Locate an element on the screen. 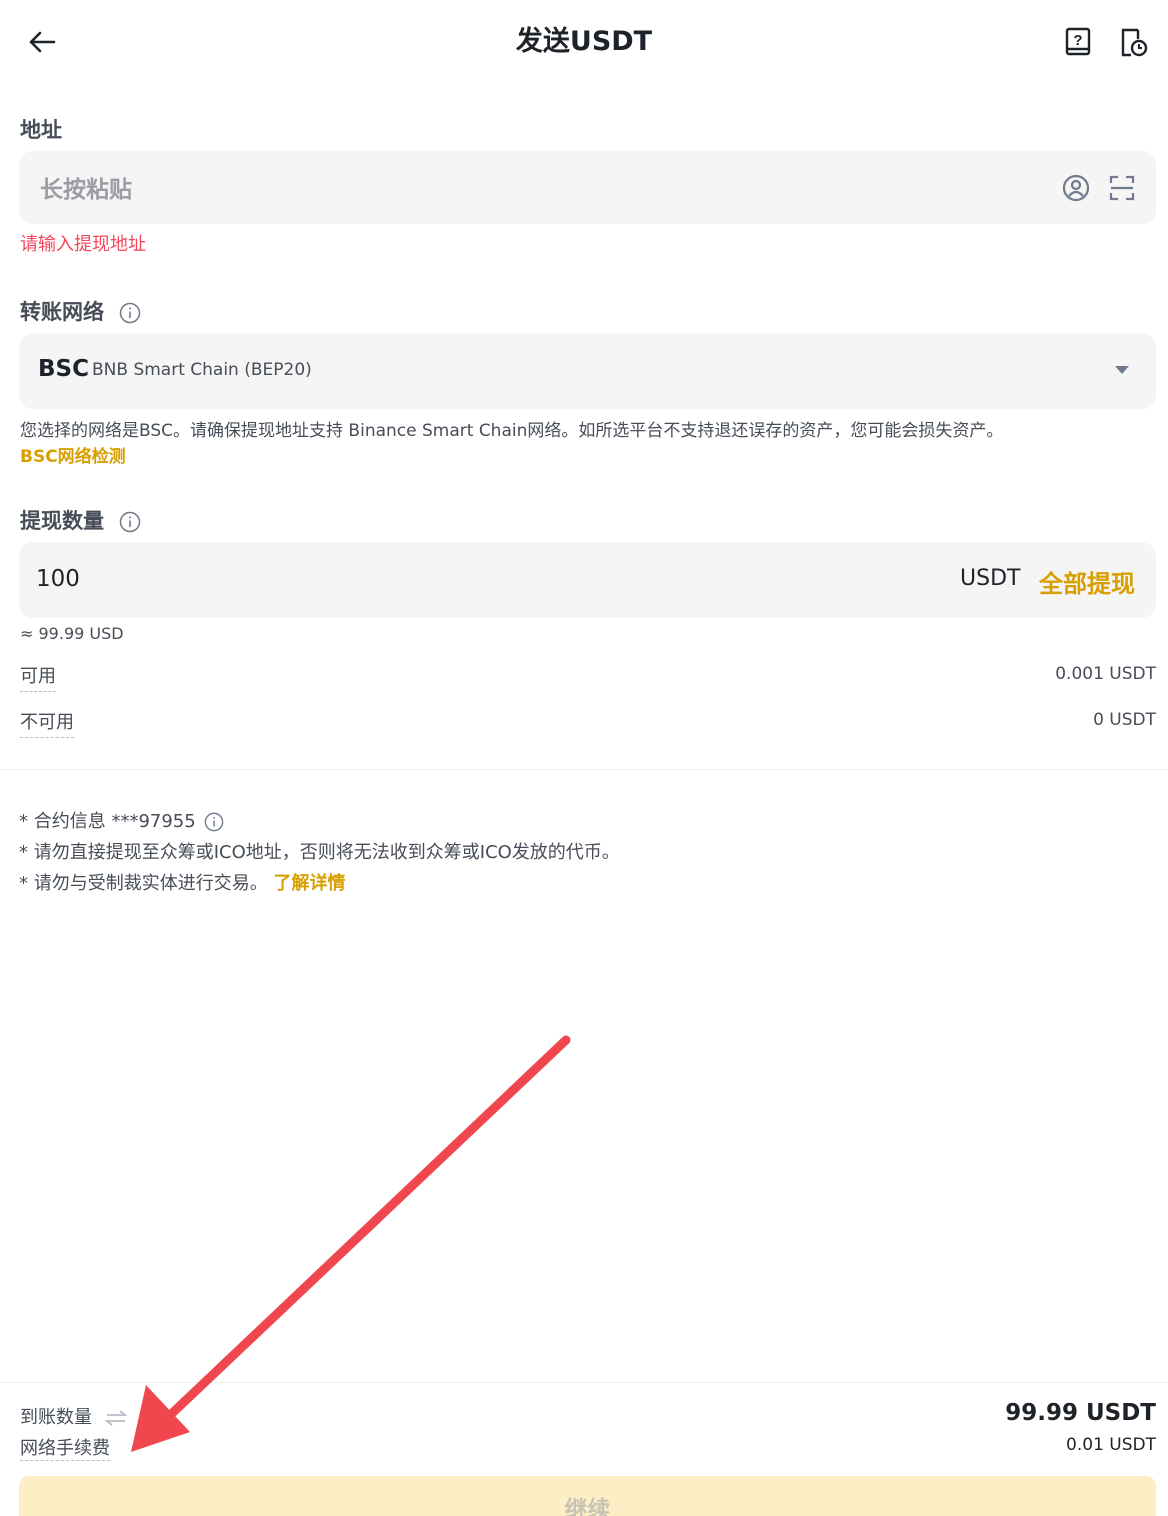 The width and height of the screenshot is (1168, 1516). amount-label-row: 提现数量 is located at coordinates (80, 520).